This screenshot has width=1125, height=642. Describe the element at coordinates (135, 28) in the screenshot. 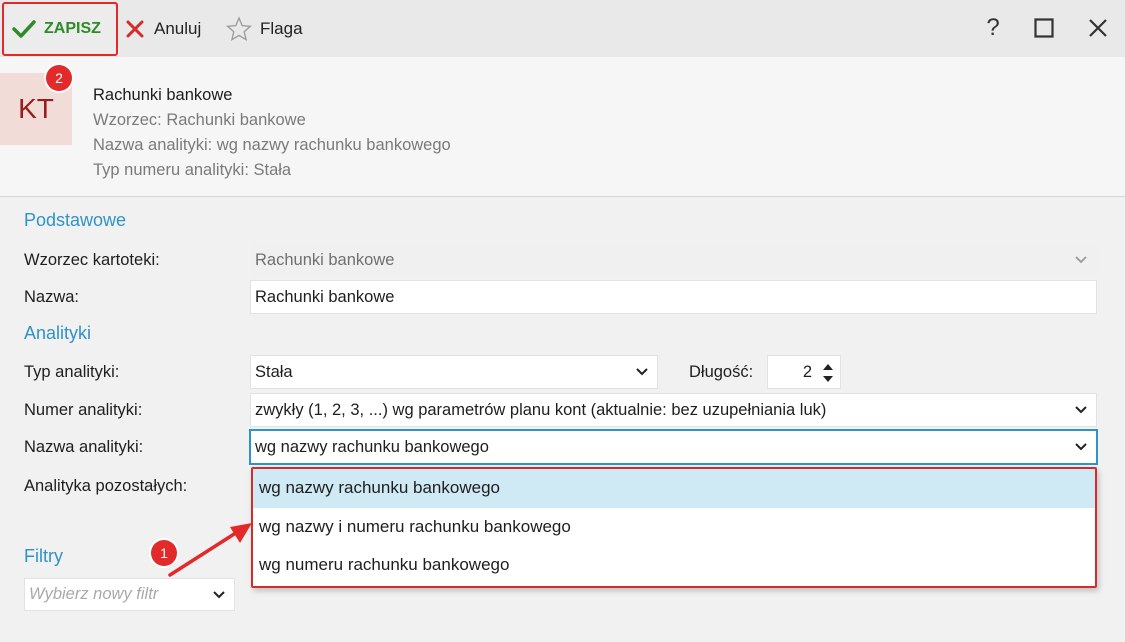

I see `close-x-icon` at that location.